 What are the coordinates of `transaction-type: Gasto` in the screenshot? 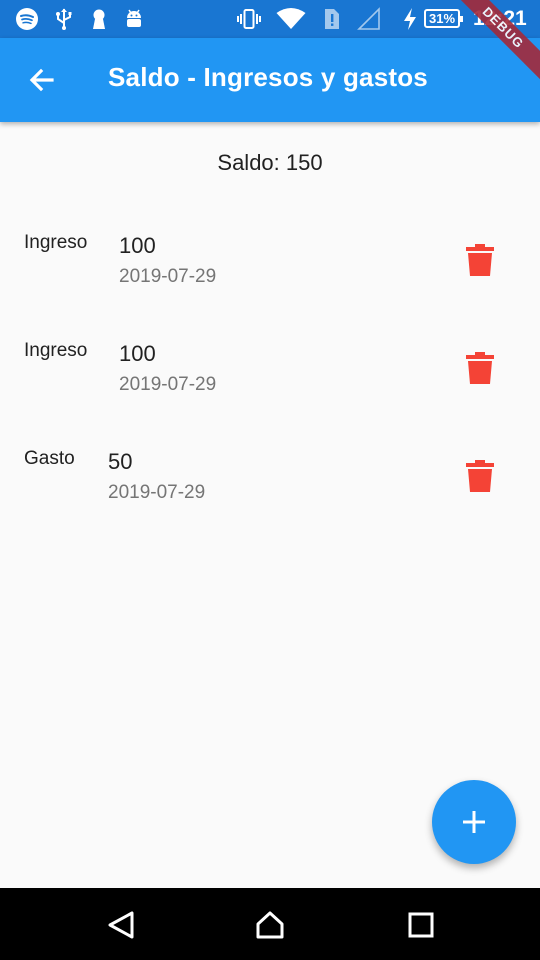 It's located at (49, 458).